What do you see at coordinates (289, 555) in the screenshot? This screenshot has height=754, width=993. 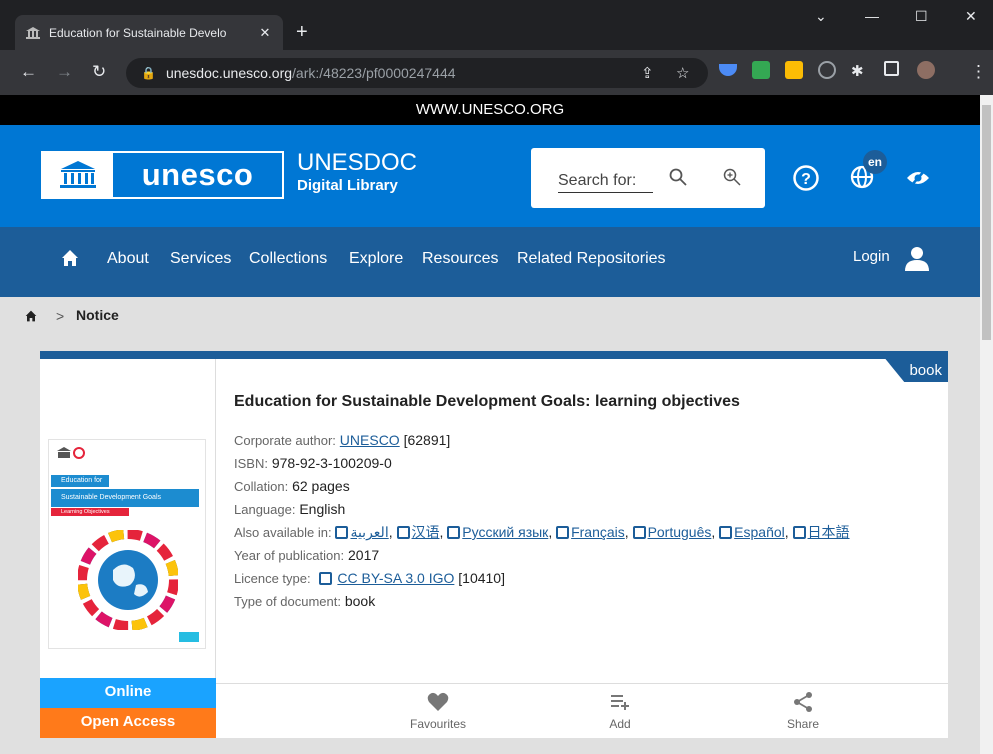 I see `year-label: Year of publication:` at bounding box center [289, 555].